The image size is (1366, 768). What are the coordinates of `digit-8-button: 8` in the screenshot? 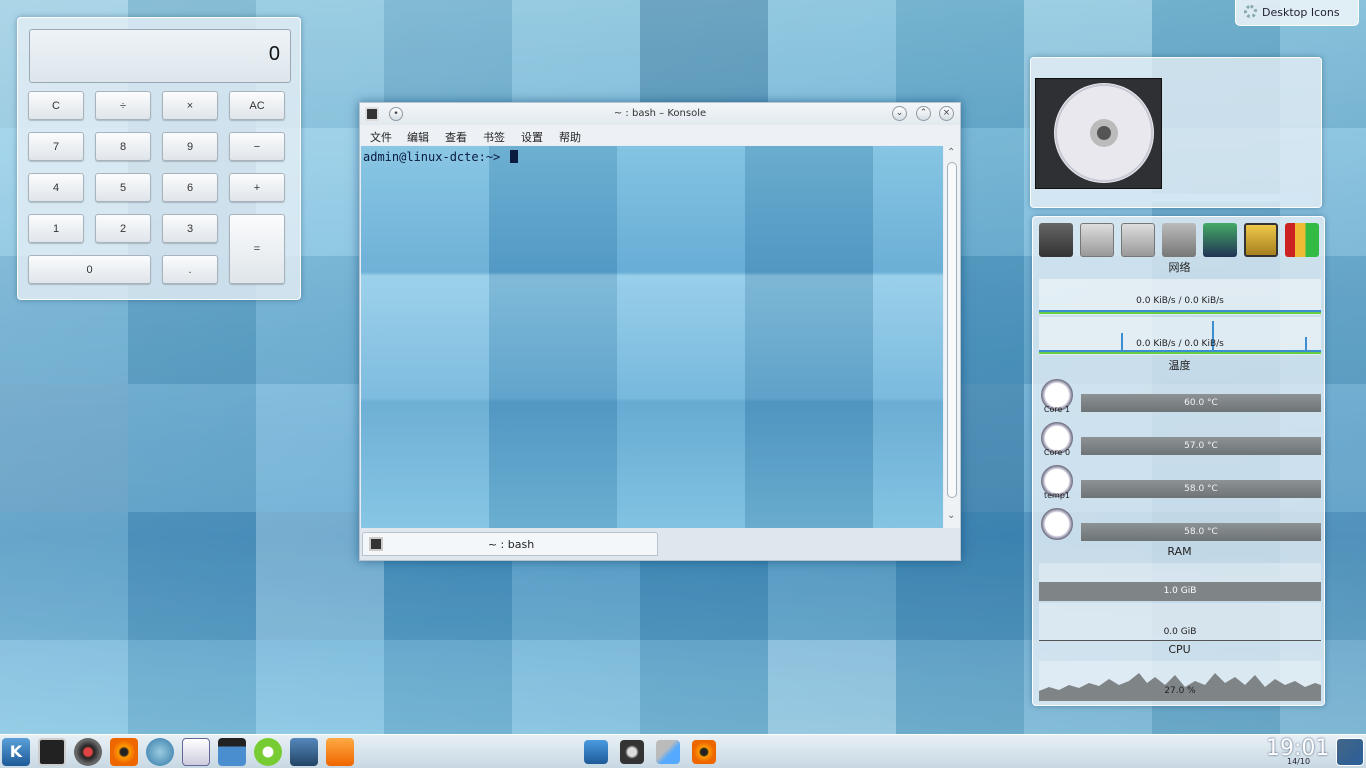 It's located at (123, 146).